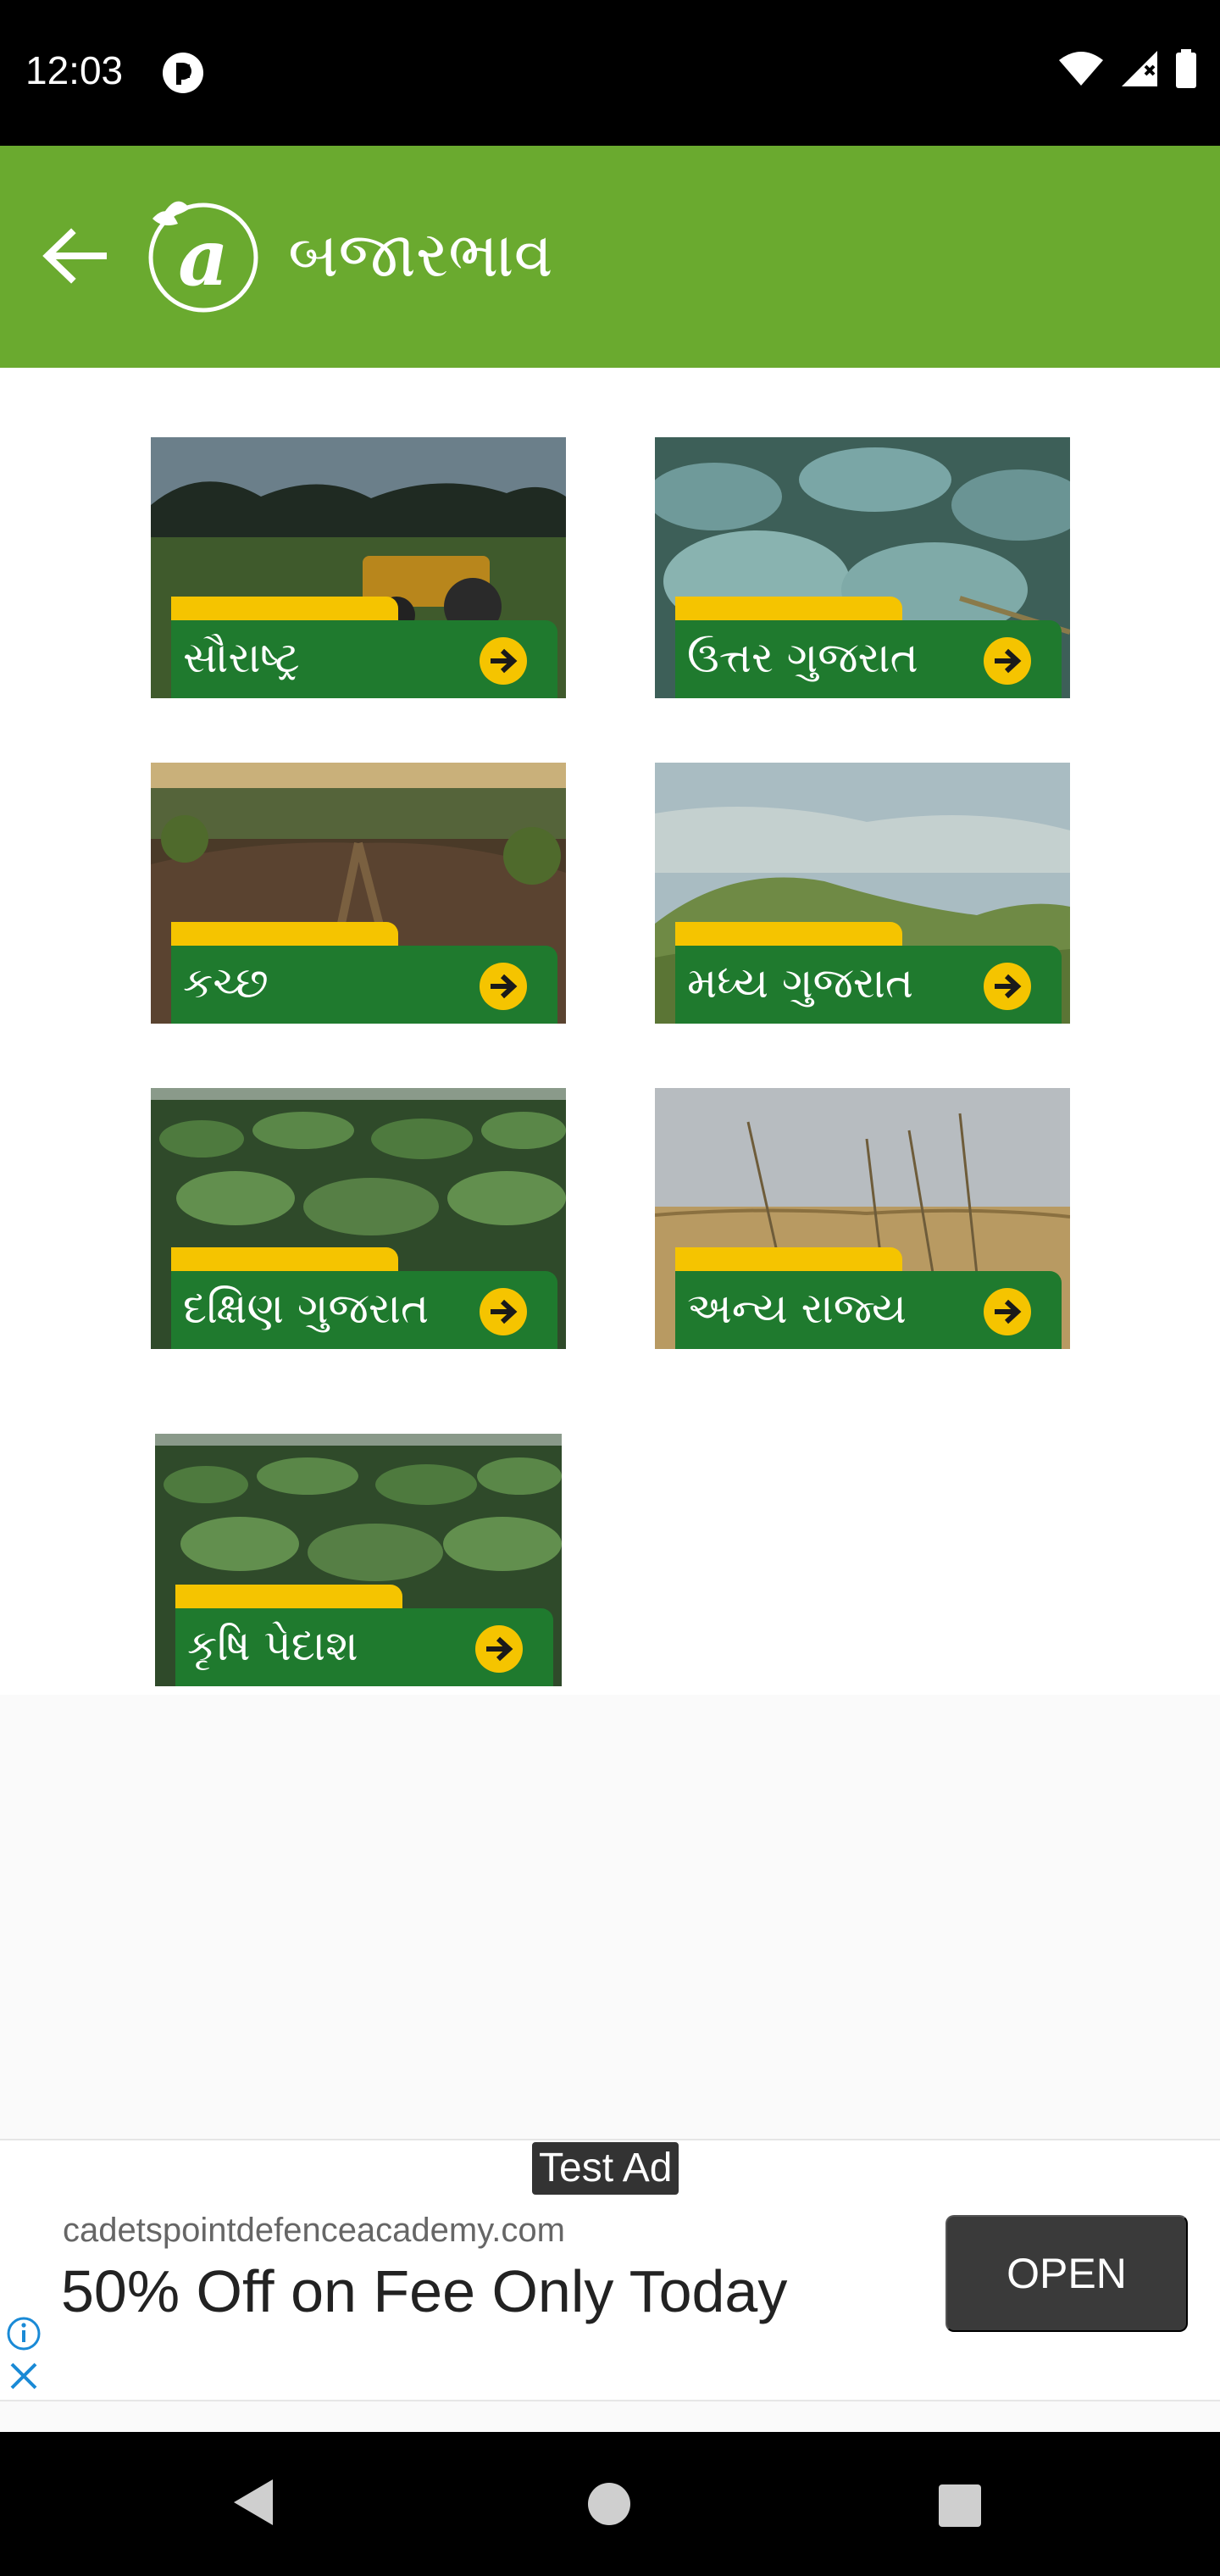  I want to click on back-button, so click(74, 256).